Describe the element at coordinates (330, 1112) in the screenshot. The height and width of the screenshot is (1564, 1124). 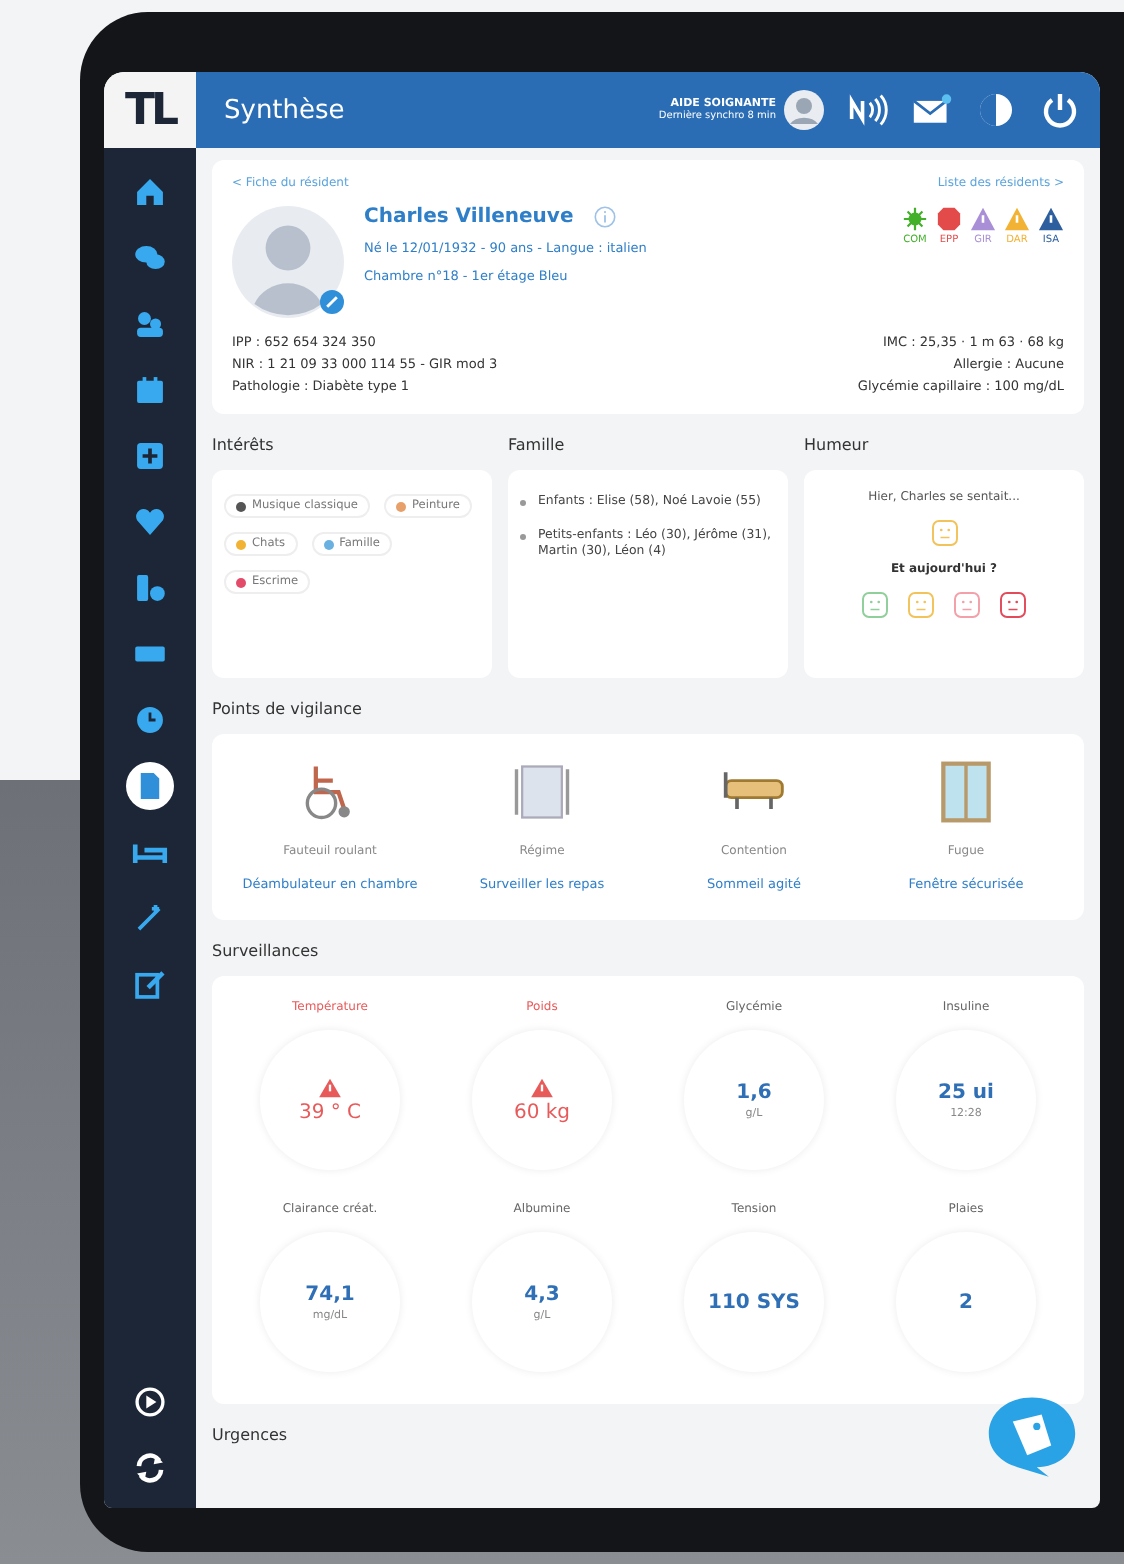
I see `measure-value: 39 ° C` at that location.